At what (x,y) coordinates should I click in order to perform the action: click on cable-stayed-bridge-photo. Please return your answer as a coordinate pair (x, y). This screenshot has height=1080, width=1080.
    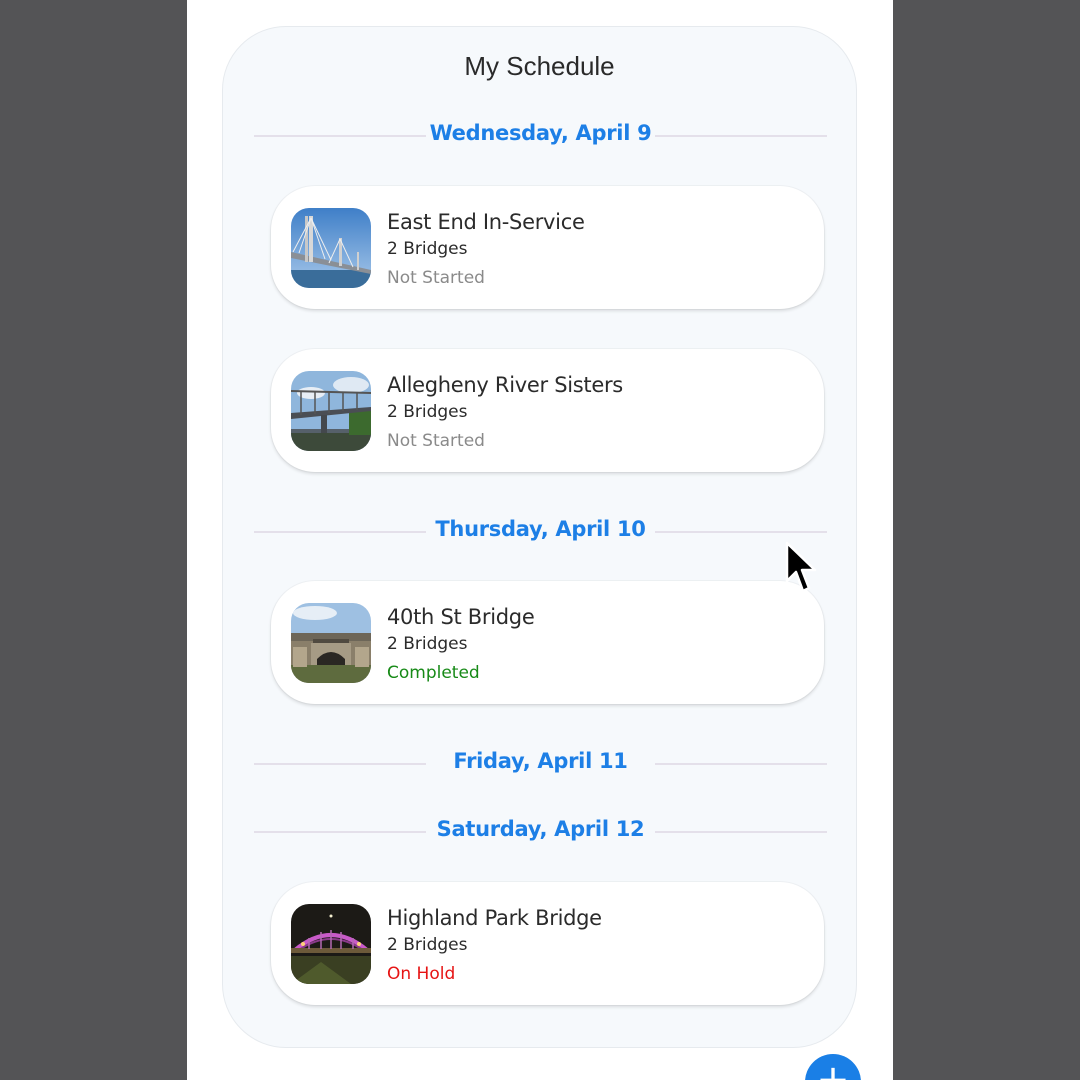
    Looking at the image, I should click on (331, 248).